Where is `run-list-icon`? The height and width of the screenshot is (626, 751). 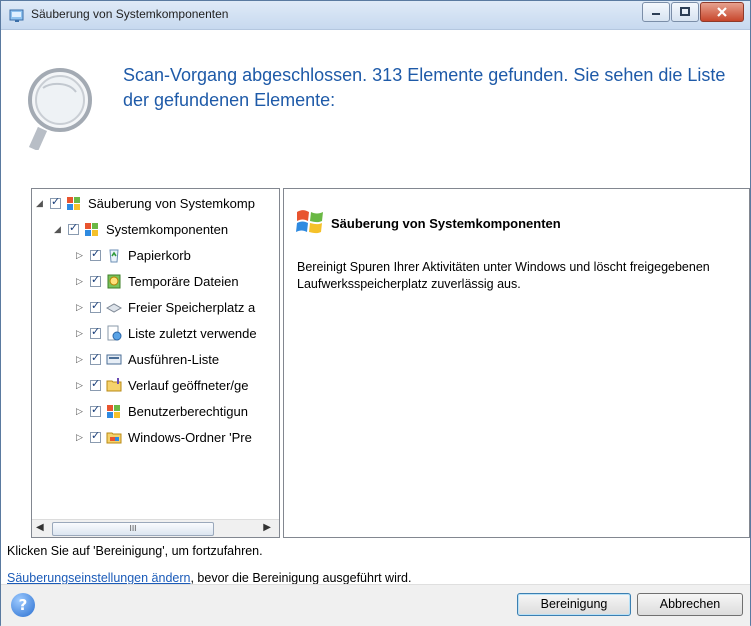
run-list-icon is located at coordinates (114, 359).